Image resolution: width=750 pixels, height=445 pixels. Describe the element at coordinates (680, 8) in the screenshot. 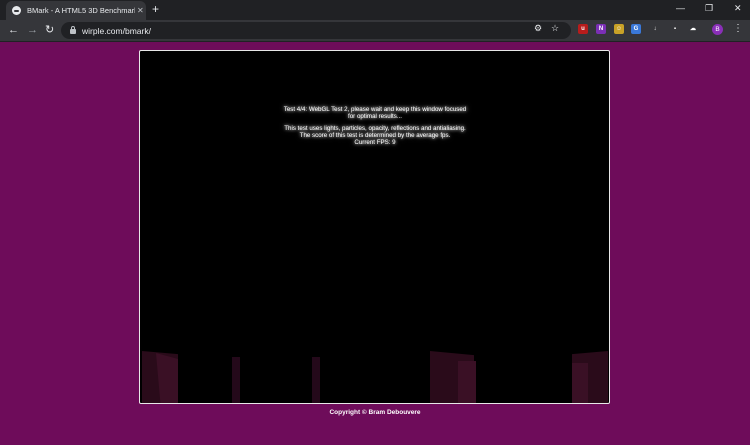

I see `minimize-button: —` at that location.